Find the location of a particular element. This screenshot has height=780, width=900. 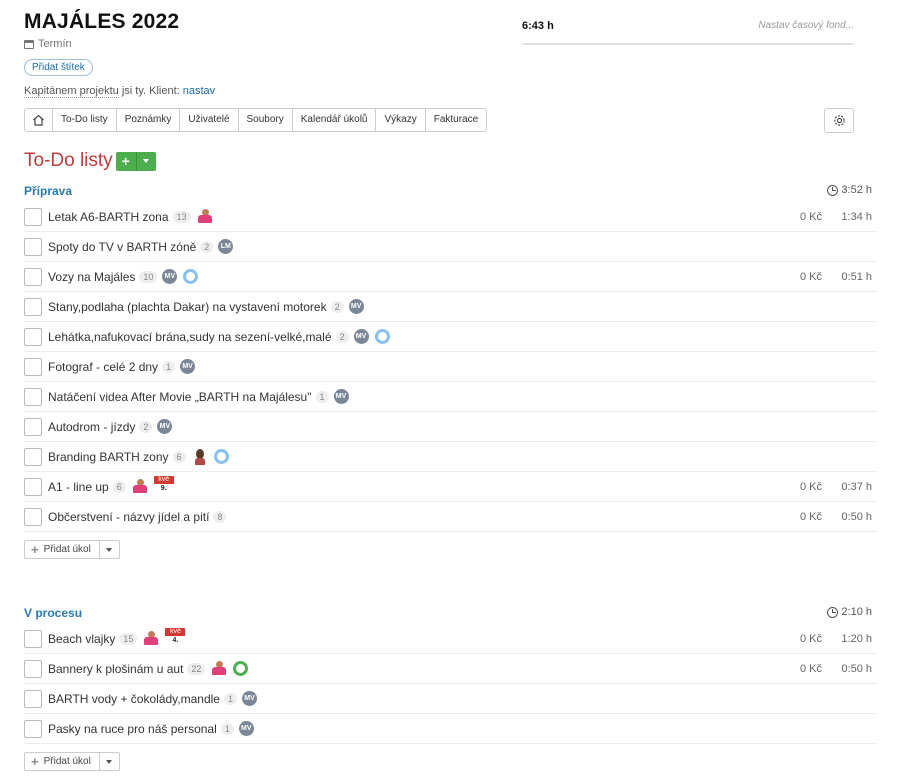

add-tag-button: Přidat štítek is located at coordinates (58, 67).